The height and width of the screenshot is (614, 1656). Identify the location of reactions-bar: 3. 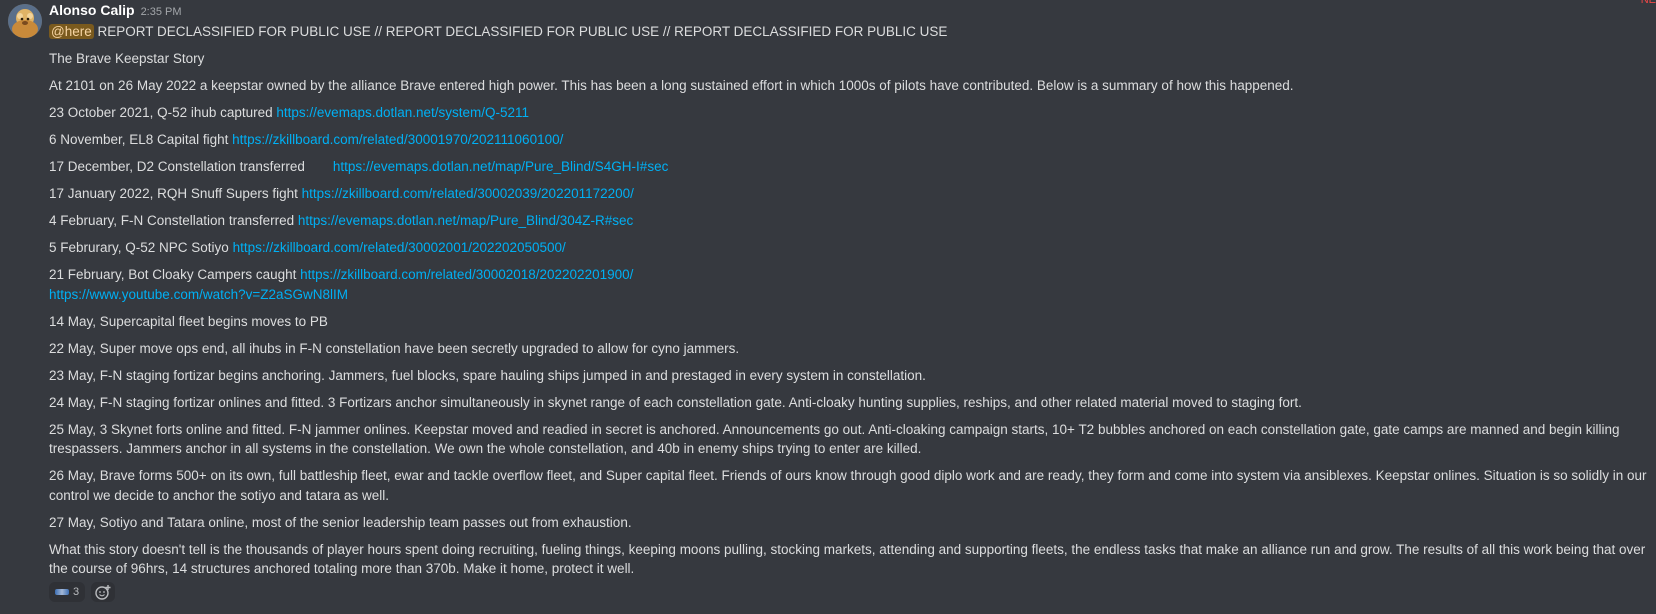
(82, 592).